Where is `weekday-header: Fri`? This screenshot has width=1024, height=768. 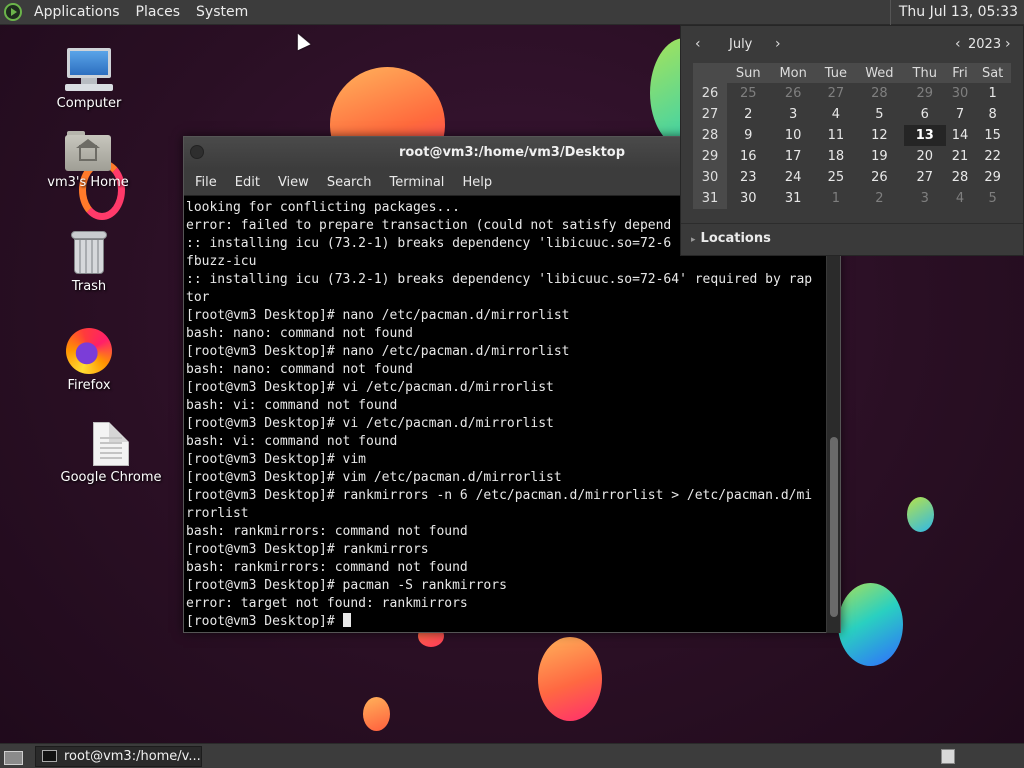
weekday-header: Fri is located at coordinates (960, 73).